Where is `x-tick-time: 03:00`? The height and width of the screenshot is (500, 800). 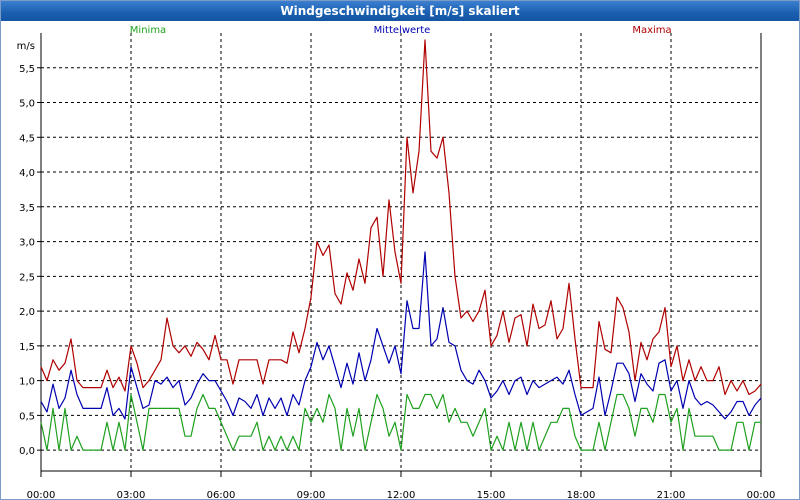 x-tick-time: 03:00 is located at coordinates (131, 494).